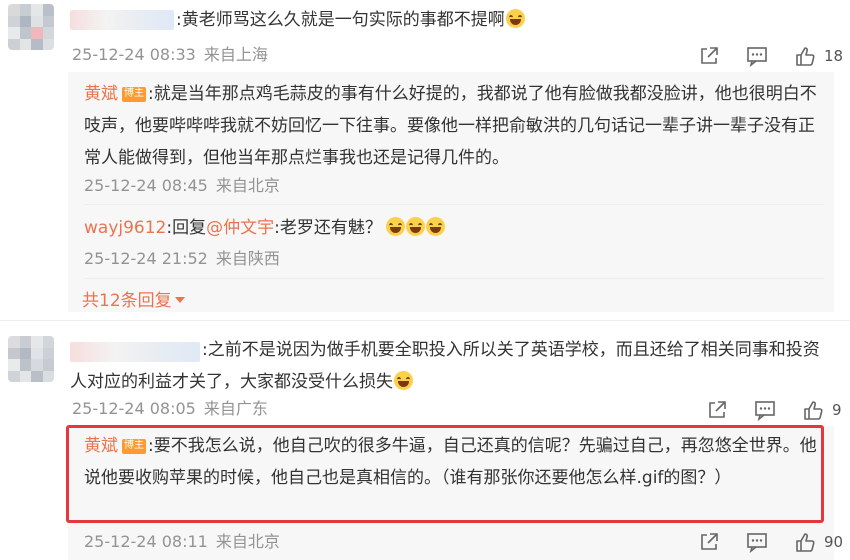 This screenshot has width=850, height=560. I want to click on comment-actions: 9, so click(774, 410).